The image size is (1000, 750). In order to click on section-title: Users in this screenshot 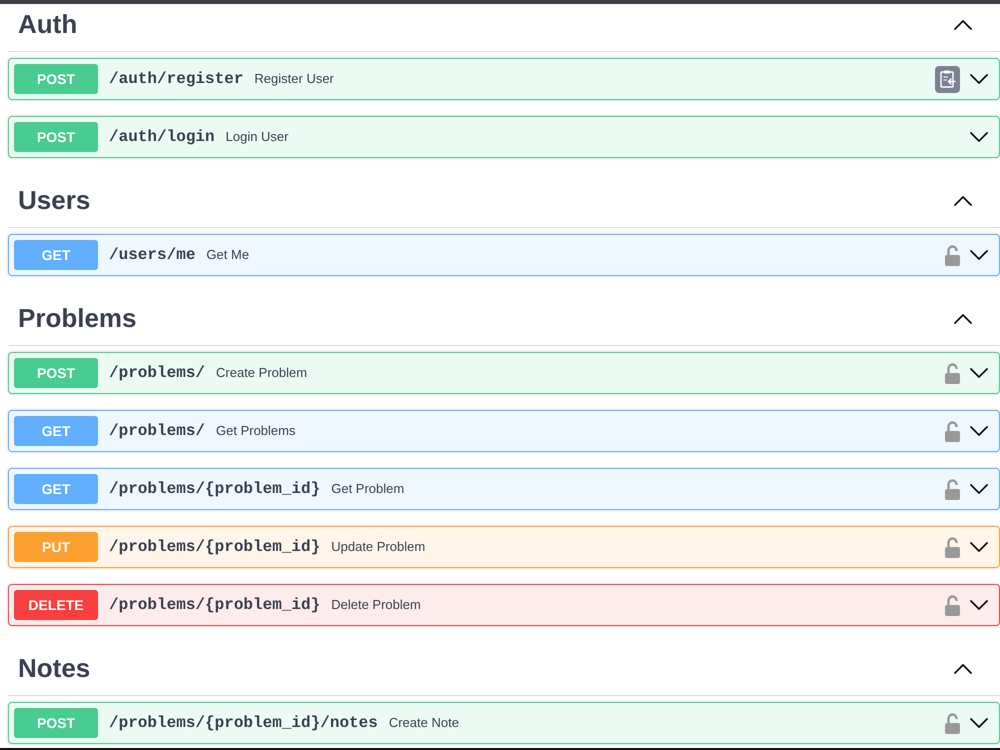, I will do `click(54, 200)`.